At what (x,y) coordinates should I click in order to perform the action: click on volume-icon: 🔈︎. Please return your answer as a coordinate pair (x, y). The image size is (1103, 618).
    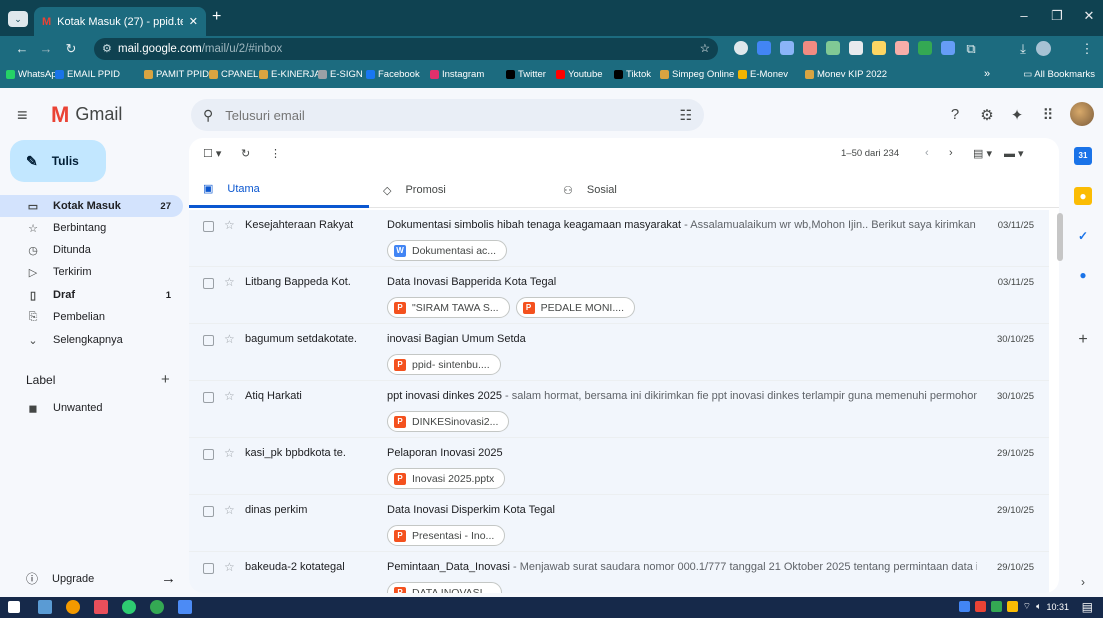
    Looking at the image, I should click on (1038, 606).